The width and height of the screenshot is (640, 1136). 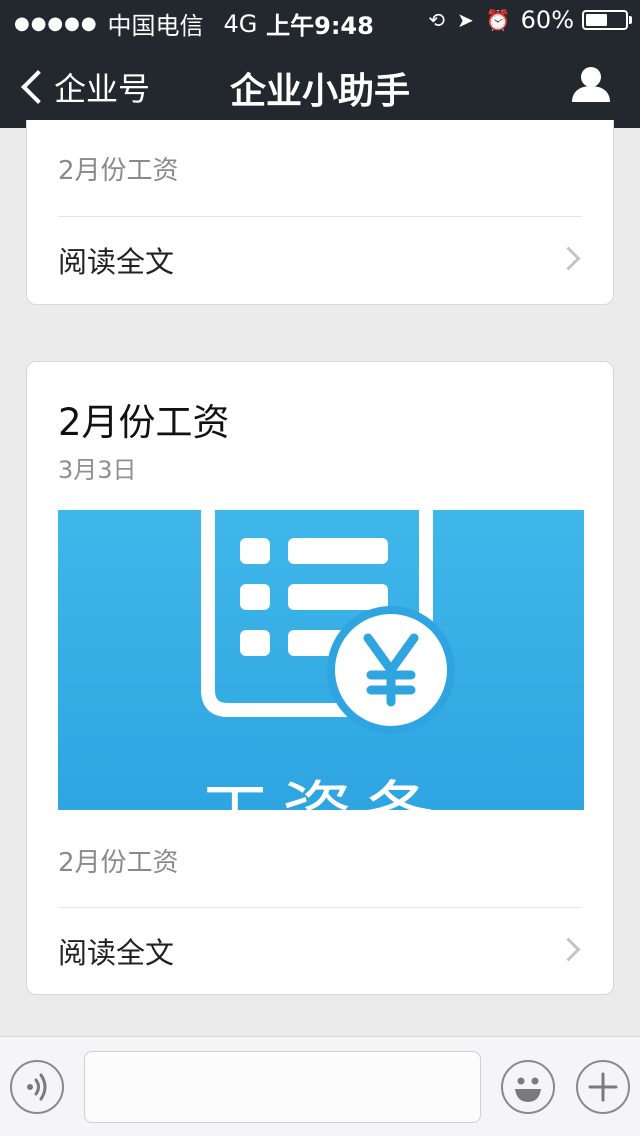 I want to click on smiley-icon, so click(x=528, y=1089).